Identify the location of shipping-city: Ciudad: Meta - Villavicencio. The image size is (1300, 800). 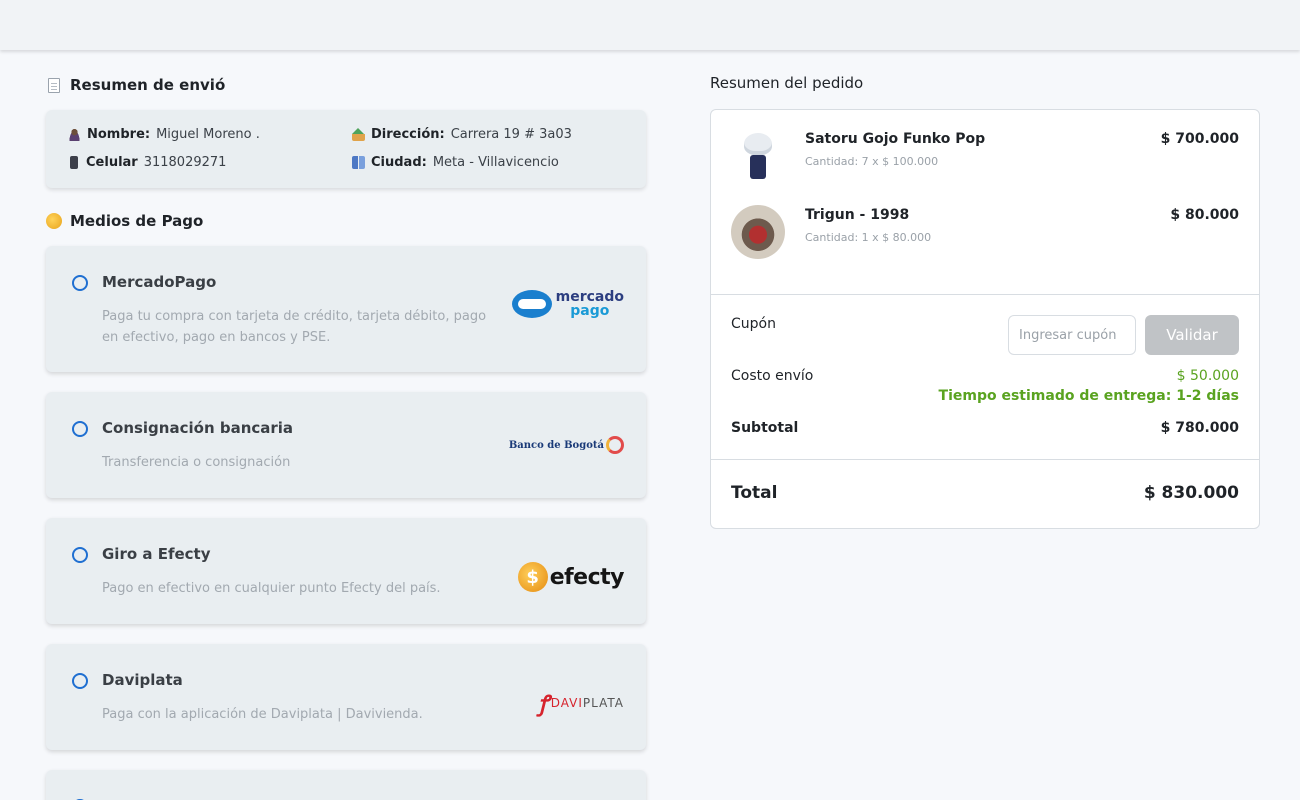
(455, 162).